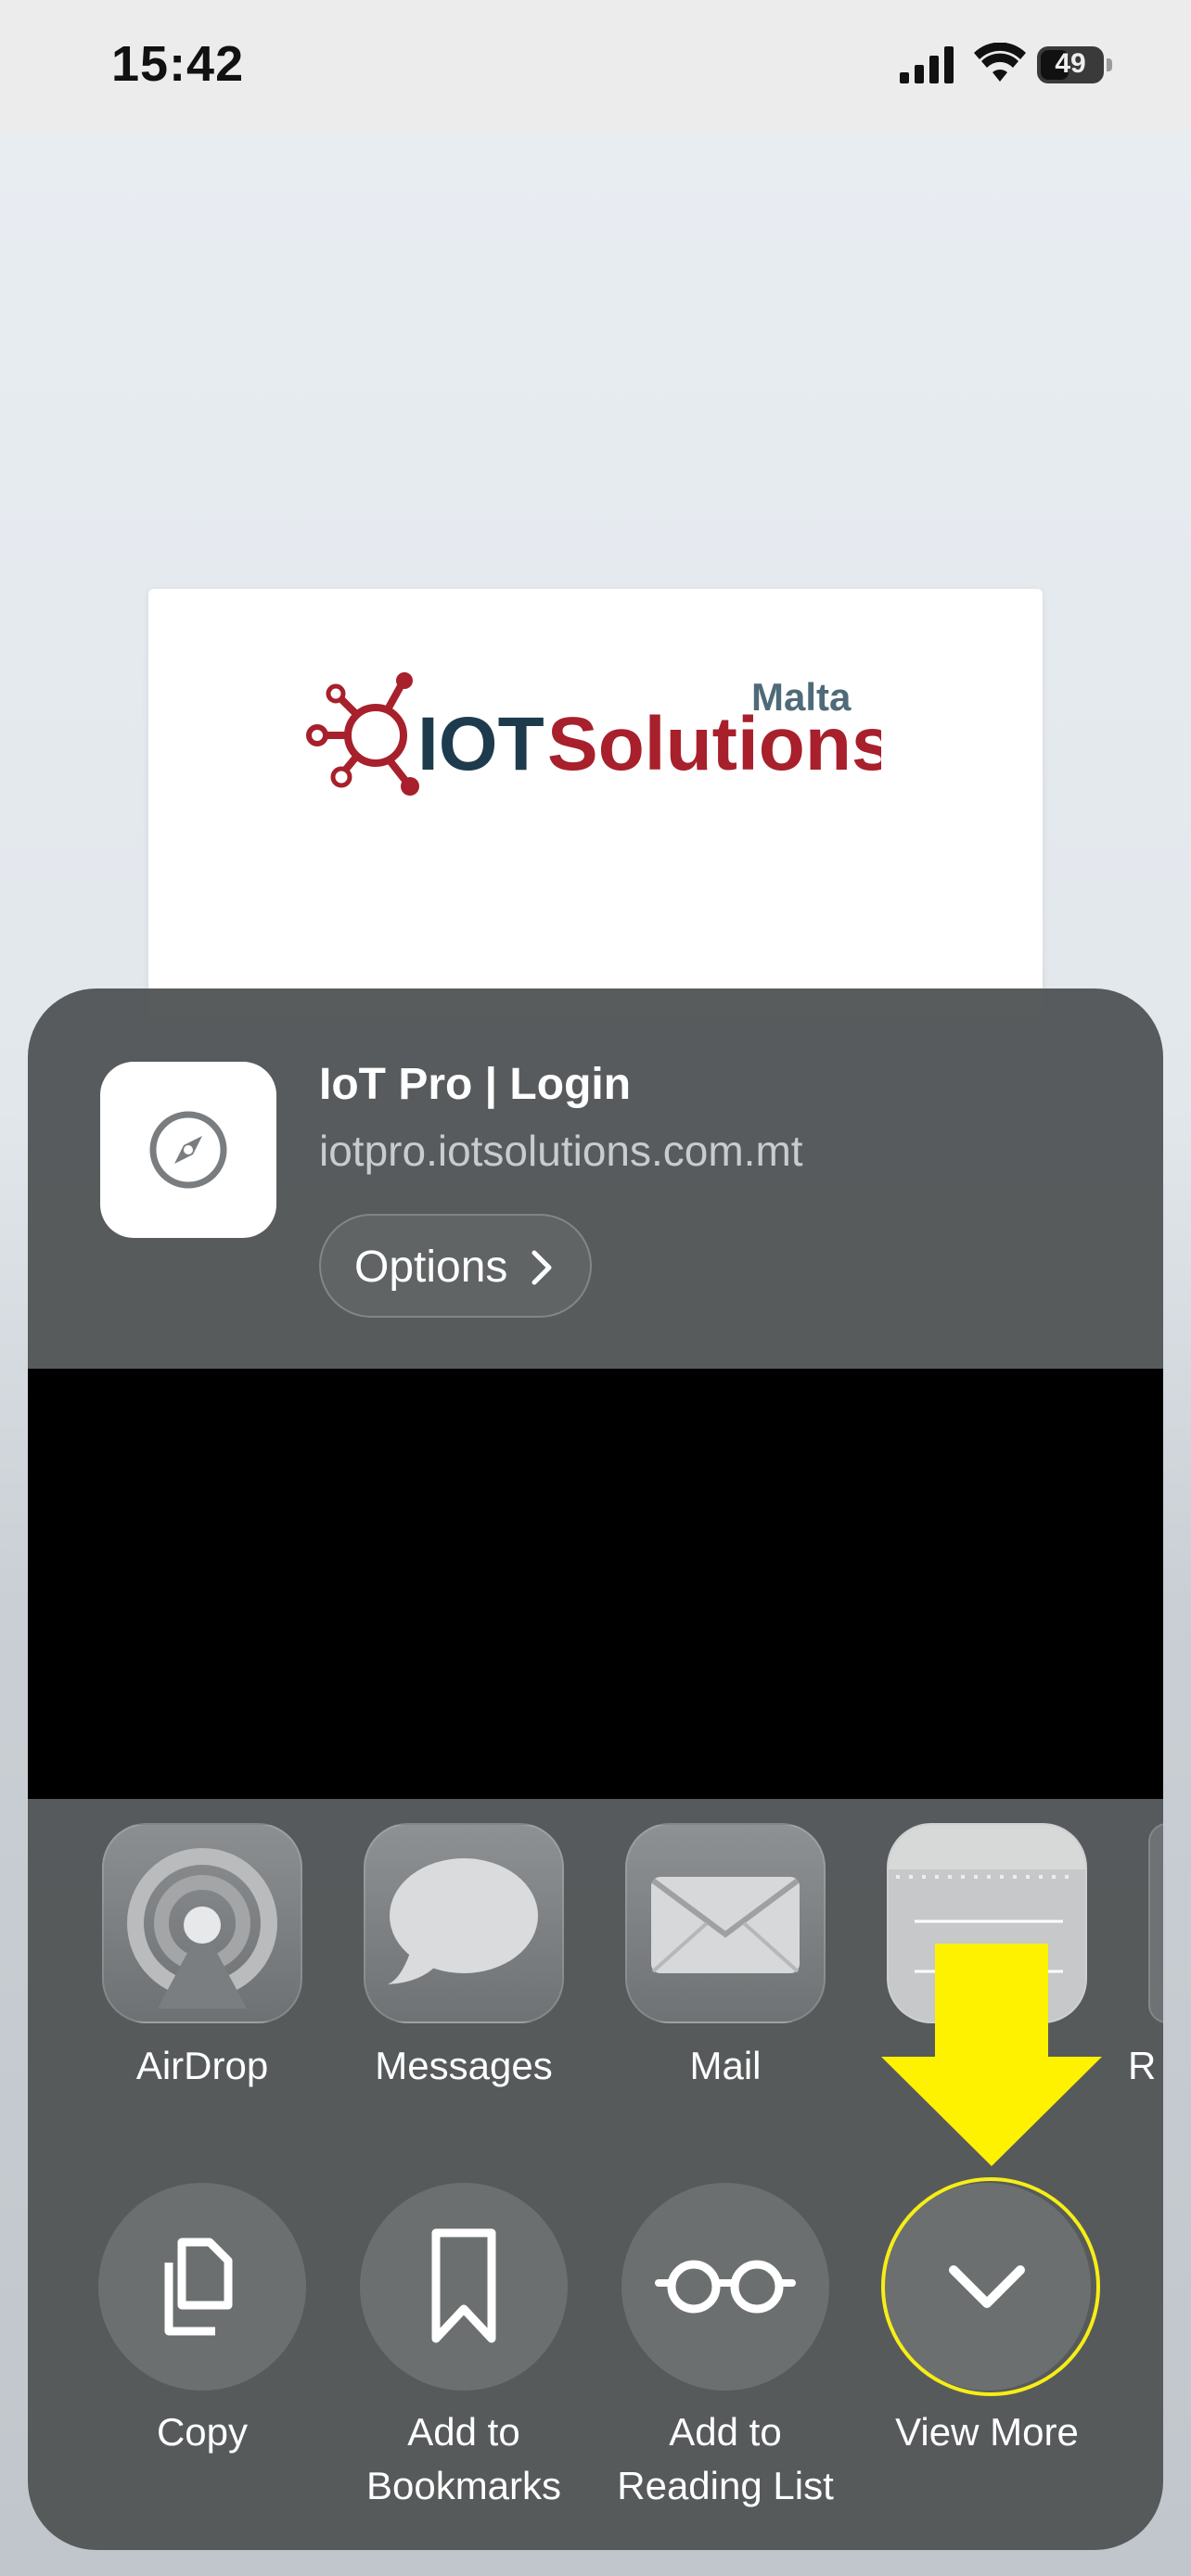  What do you see at coordinates (561, 1151) in the screenshot?
I see `page-url: iotpro.iotsolutions.com.mt` at bounding box center [561, 1151].